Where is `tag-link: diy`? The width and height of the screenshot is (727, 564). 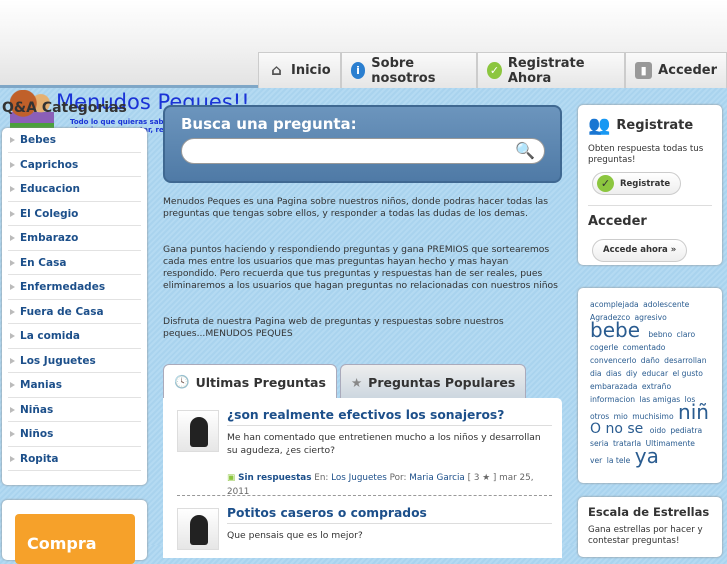 tag-link: diy is located at coordinates (633, 373).